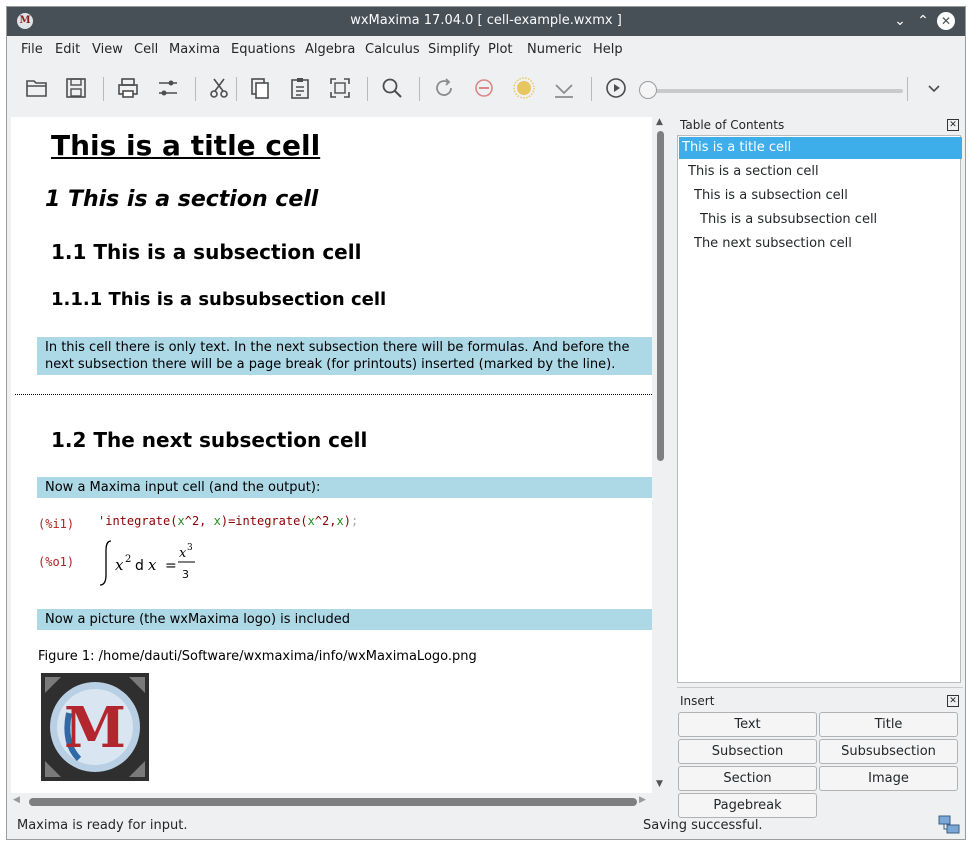 The image size is (978, 852). I want to click on wxmaxima-logo-icon: M, so click(95, 727).